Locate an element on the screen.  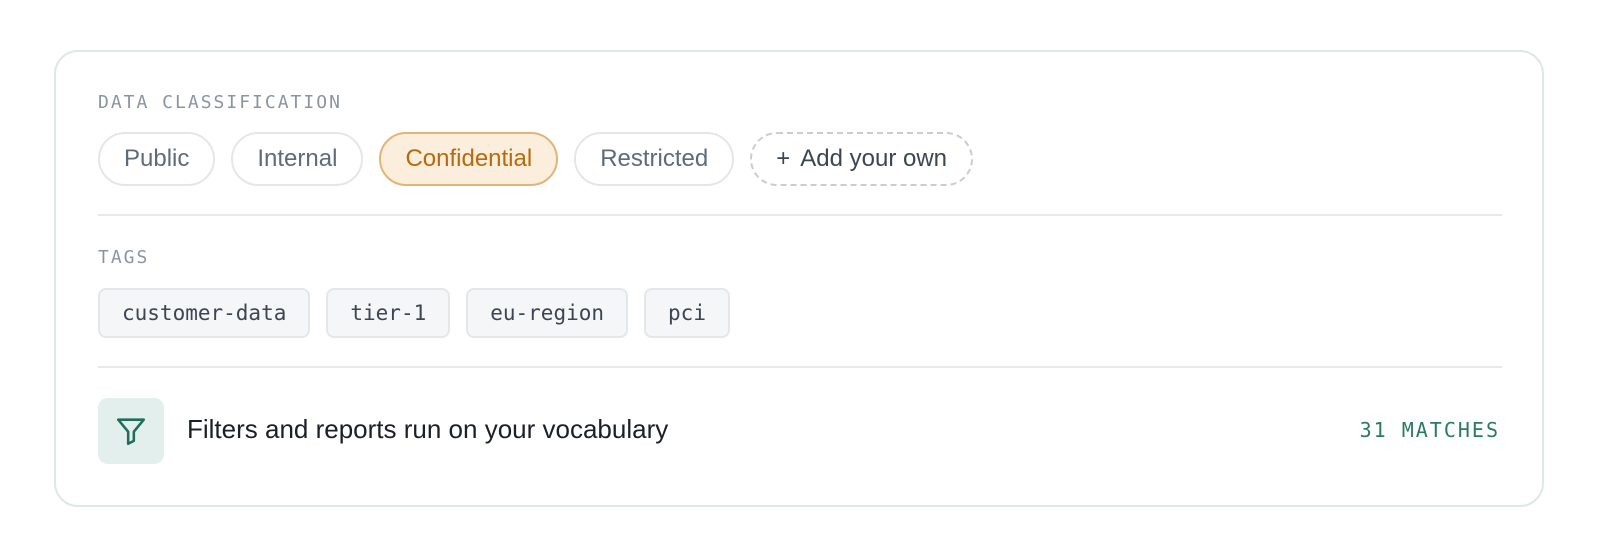
tag-pci: pci is located at coordinates (687, 313).